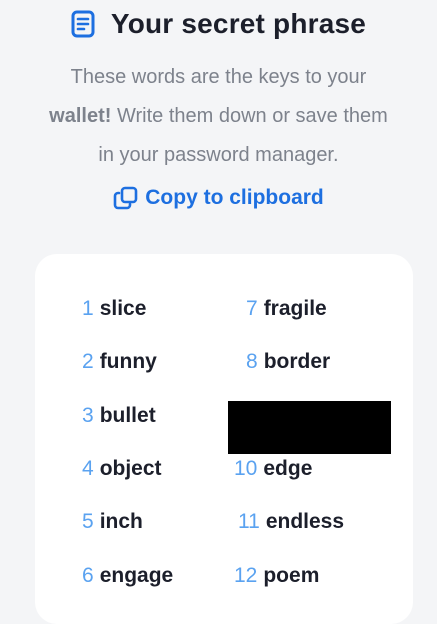 This screenshot has height=624, width=437. I want to click on copy-to-clipboard-button: Copy to clipboard, so click(218, 198).